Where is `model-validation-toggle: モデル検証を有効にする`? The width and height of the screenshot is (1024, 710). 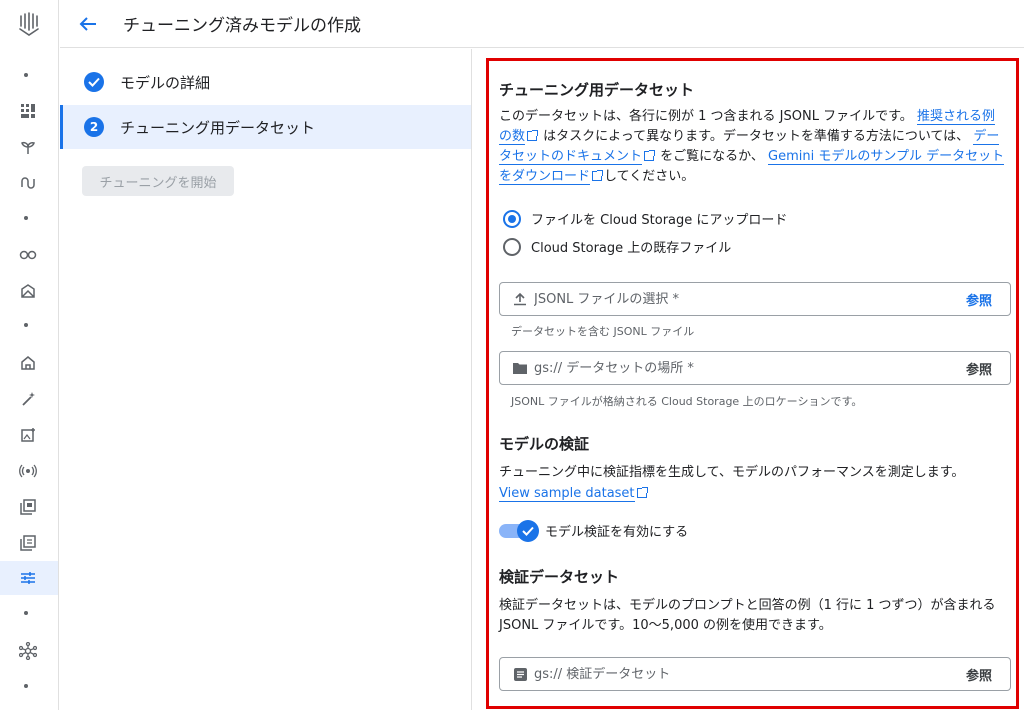
model-validation-toggle: モデル検証を有効にする is located at coordinates (594, 530).